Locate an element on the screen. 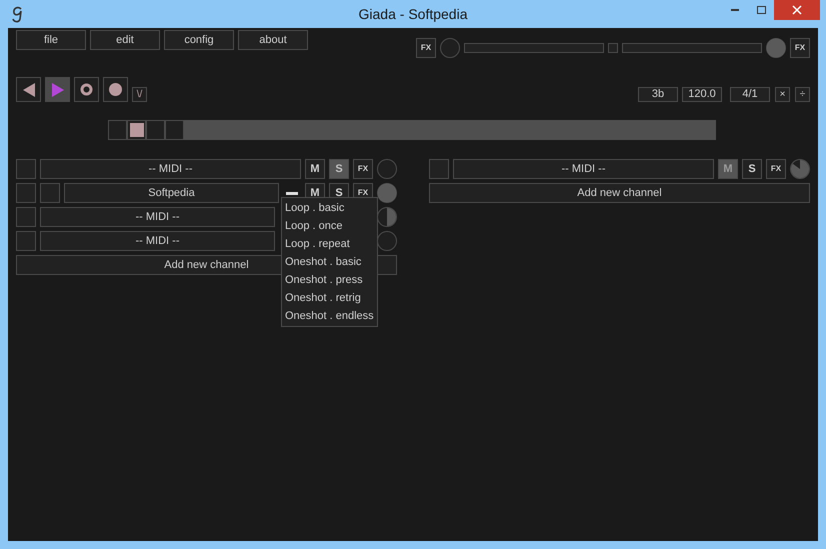 Image resolution: width=826 pixels, height=549 pixels. beats-field: 3b is located at coordinates (658, 94).